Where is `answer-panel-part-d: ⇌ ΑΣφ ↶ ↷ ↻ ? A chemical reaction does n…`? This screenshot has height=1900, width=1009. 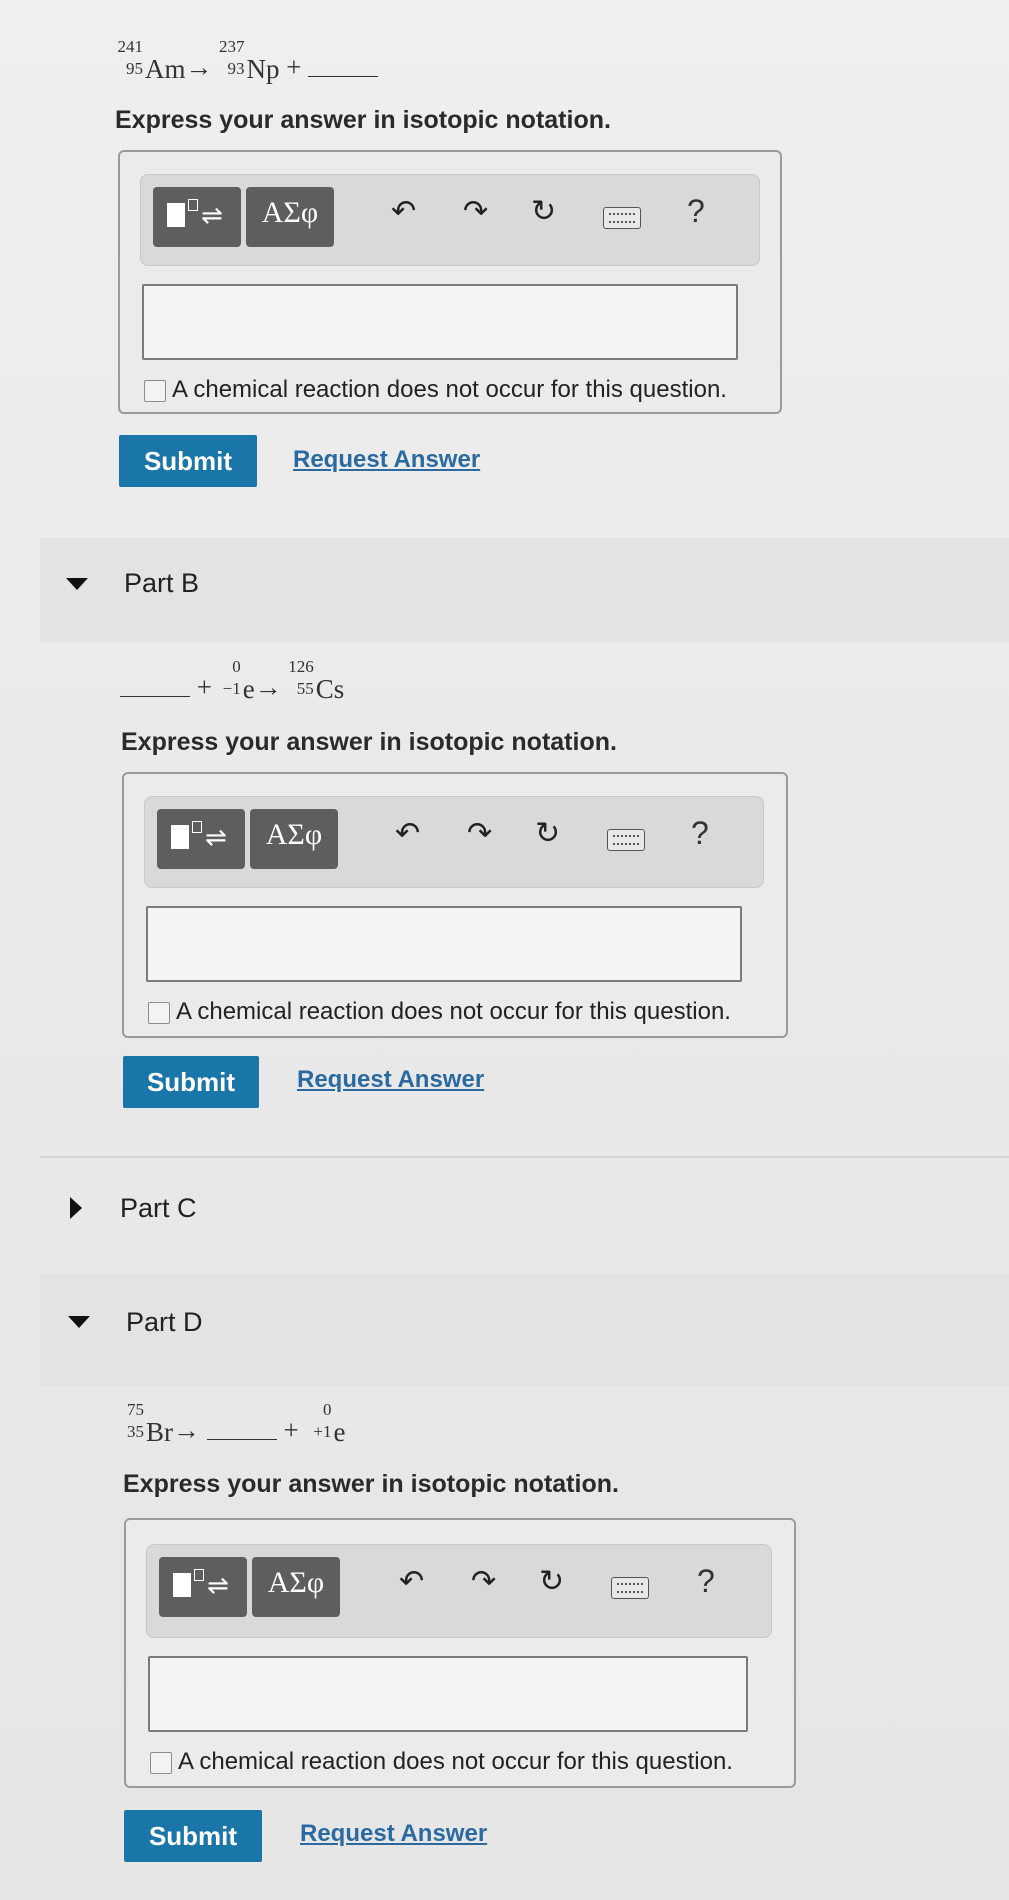
answer-panel-part-d: ⇌ ΑΣφ ↶ ↷ ↻ ? A chemical reaction does n… is located at coordinates (460, 1653).